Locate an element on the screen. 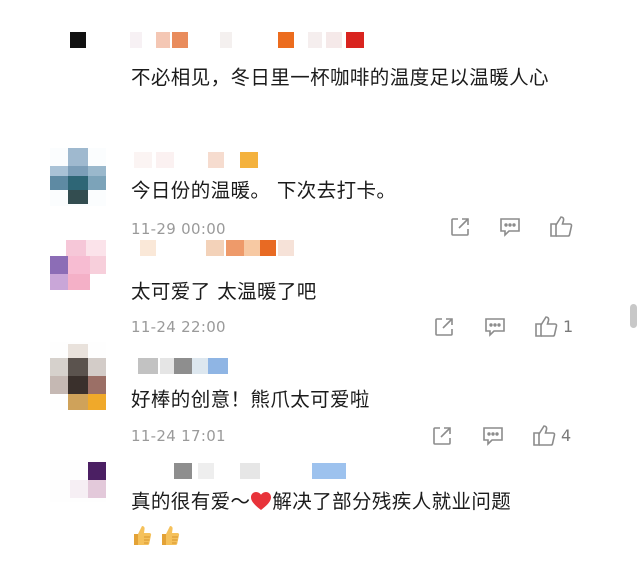 This screenshot has width=640, height=571. like-button is located at coordinates (563, 226).